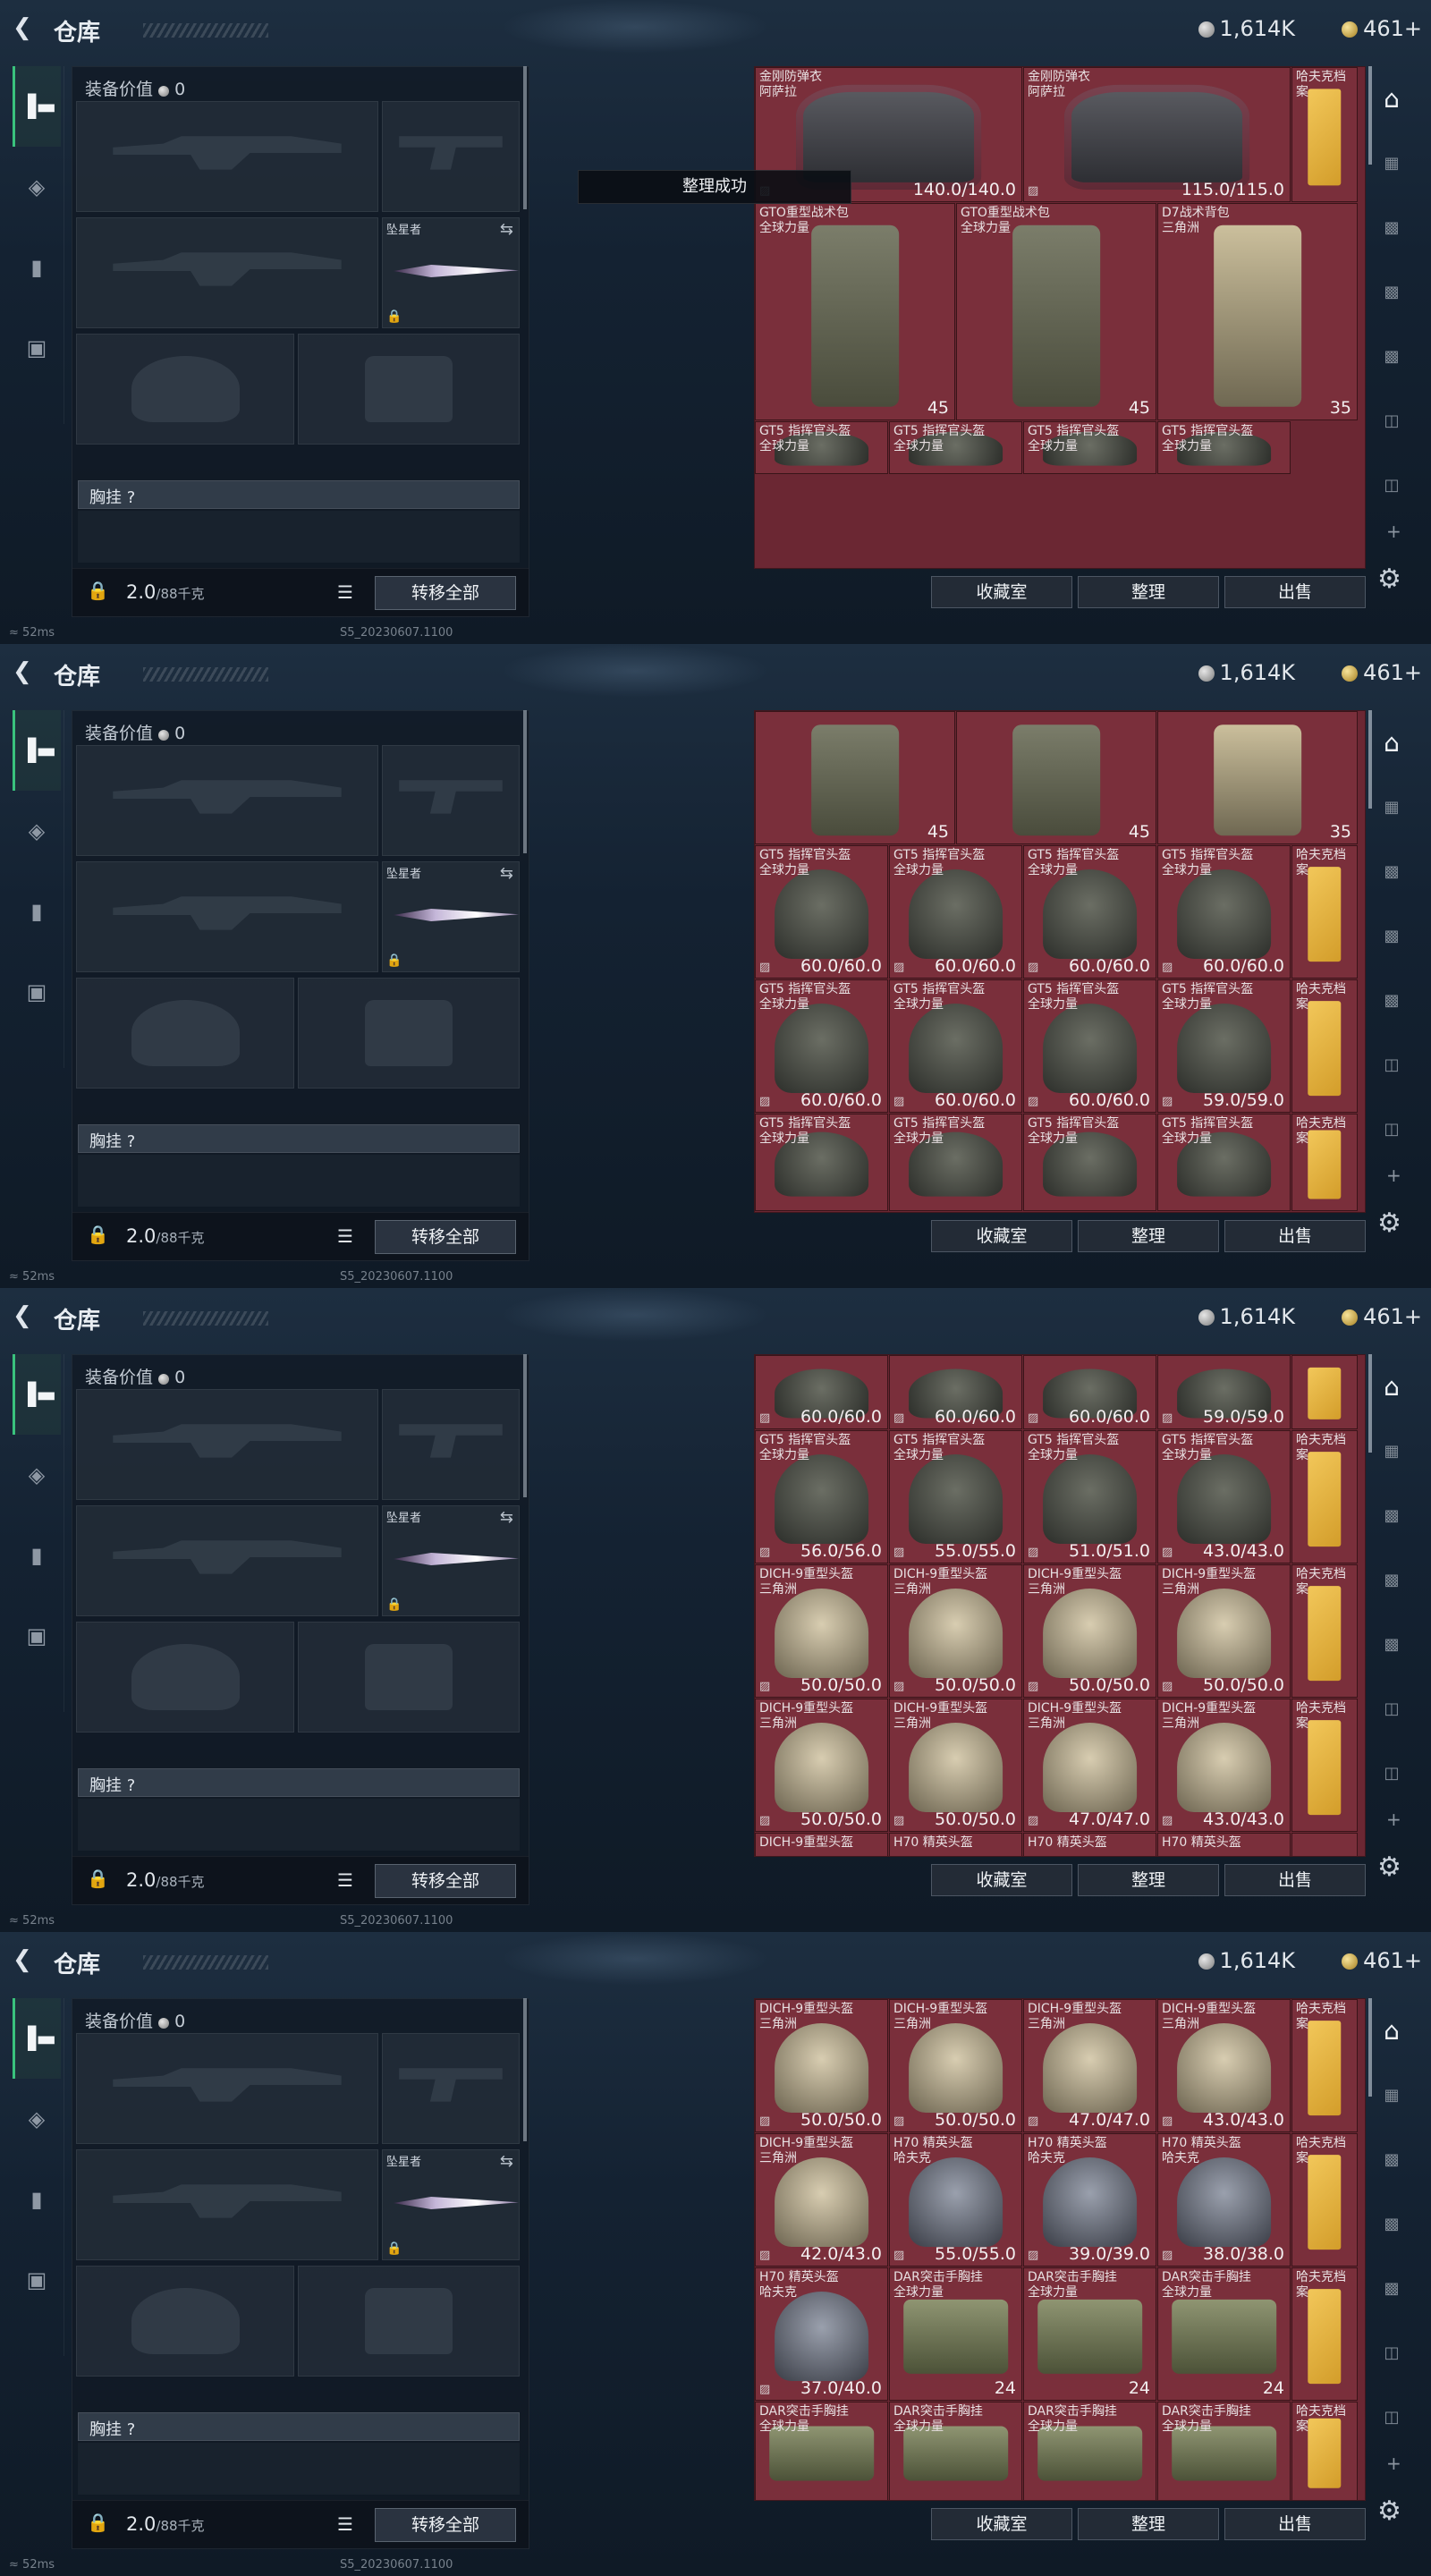 Image resolution: width=1431 pixels, height=2576 pixels. What do you see at coordinates (37, 2119) in the screenshot?
I see `backpack-icon: ◈` at bounding box center [37, 2119].